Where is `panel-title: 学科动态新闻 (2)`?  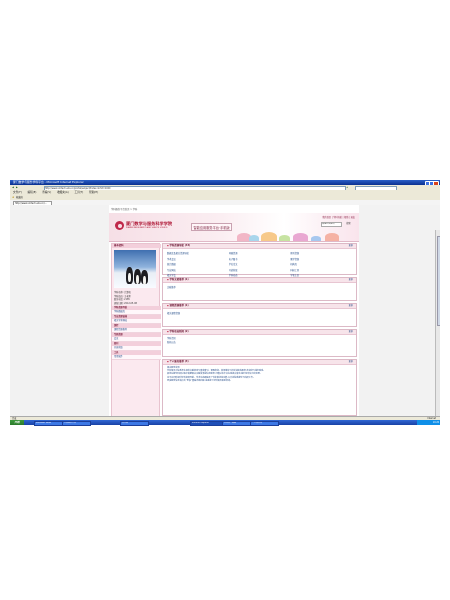
panel-title: 学科动态新闻 (2) is located at coordinates (178, 332).